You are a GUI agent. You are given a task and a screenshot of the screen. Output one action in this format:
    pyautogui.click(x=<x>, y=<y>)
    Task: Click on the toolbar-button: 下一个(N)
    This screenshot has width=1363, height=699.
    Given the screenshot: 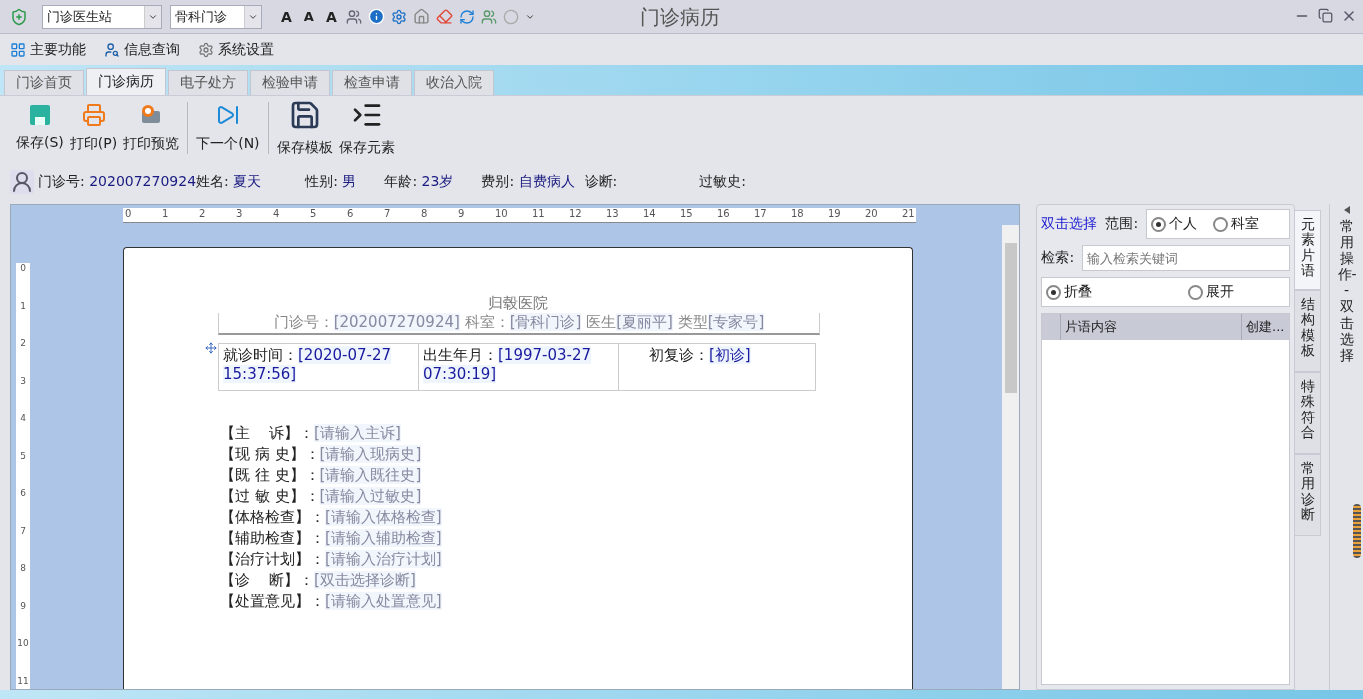 What is the action you would take?
    pyautogui.click(x=228, y=128)
    